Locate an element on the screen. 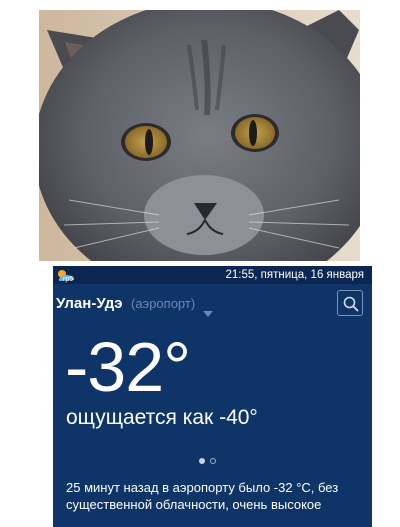  station-name: (аэропорт) is located at coordinates (163, 303).